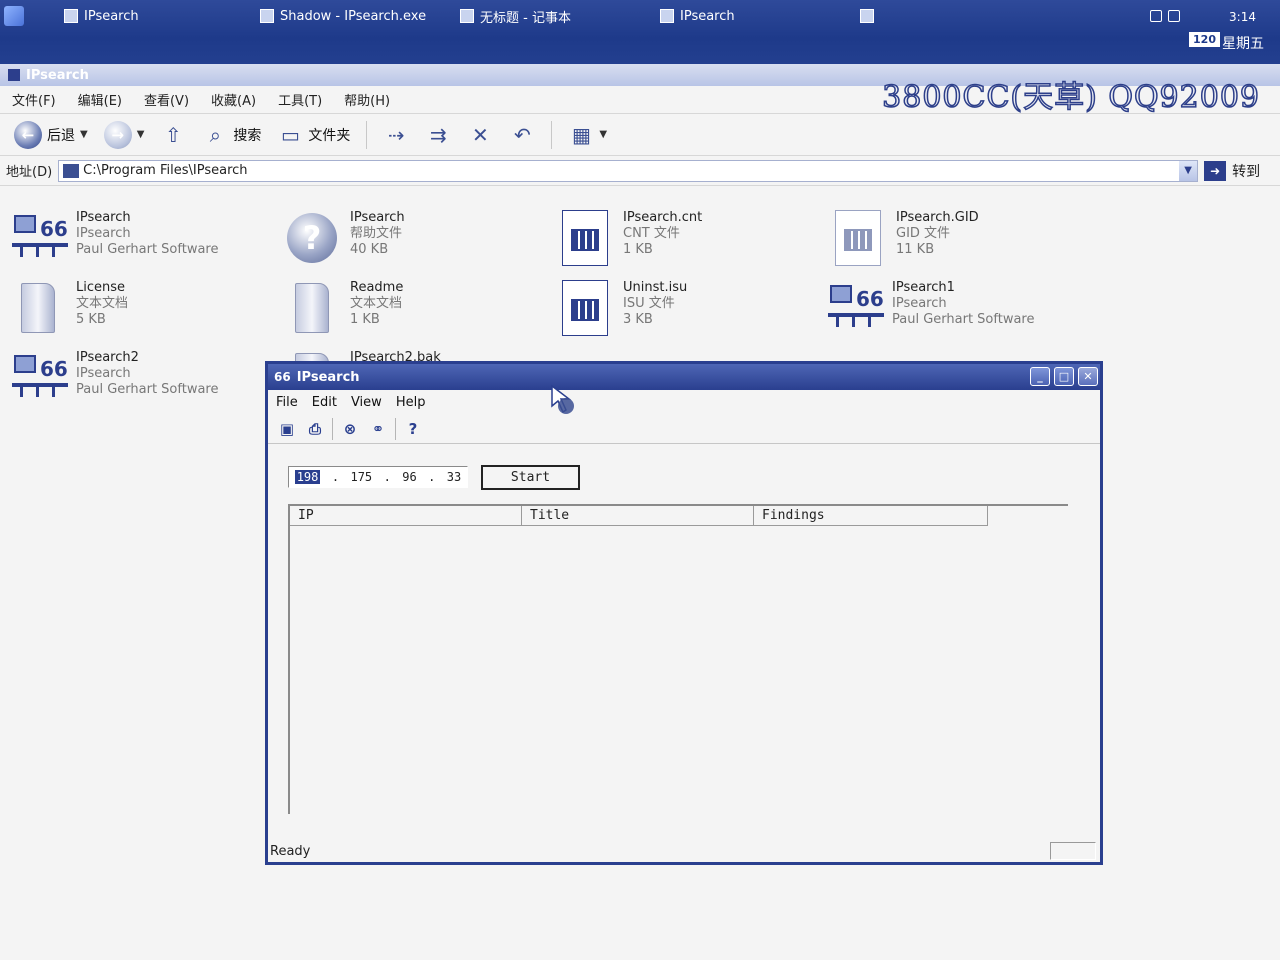 Image resolution: width=1280 pixels, height=960 pixels. Describe the element at coordinates (343, 16) in the screenshot. I see `taskbar-item-shadow: Shadow - IPsearch.exe` at that location.